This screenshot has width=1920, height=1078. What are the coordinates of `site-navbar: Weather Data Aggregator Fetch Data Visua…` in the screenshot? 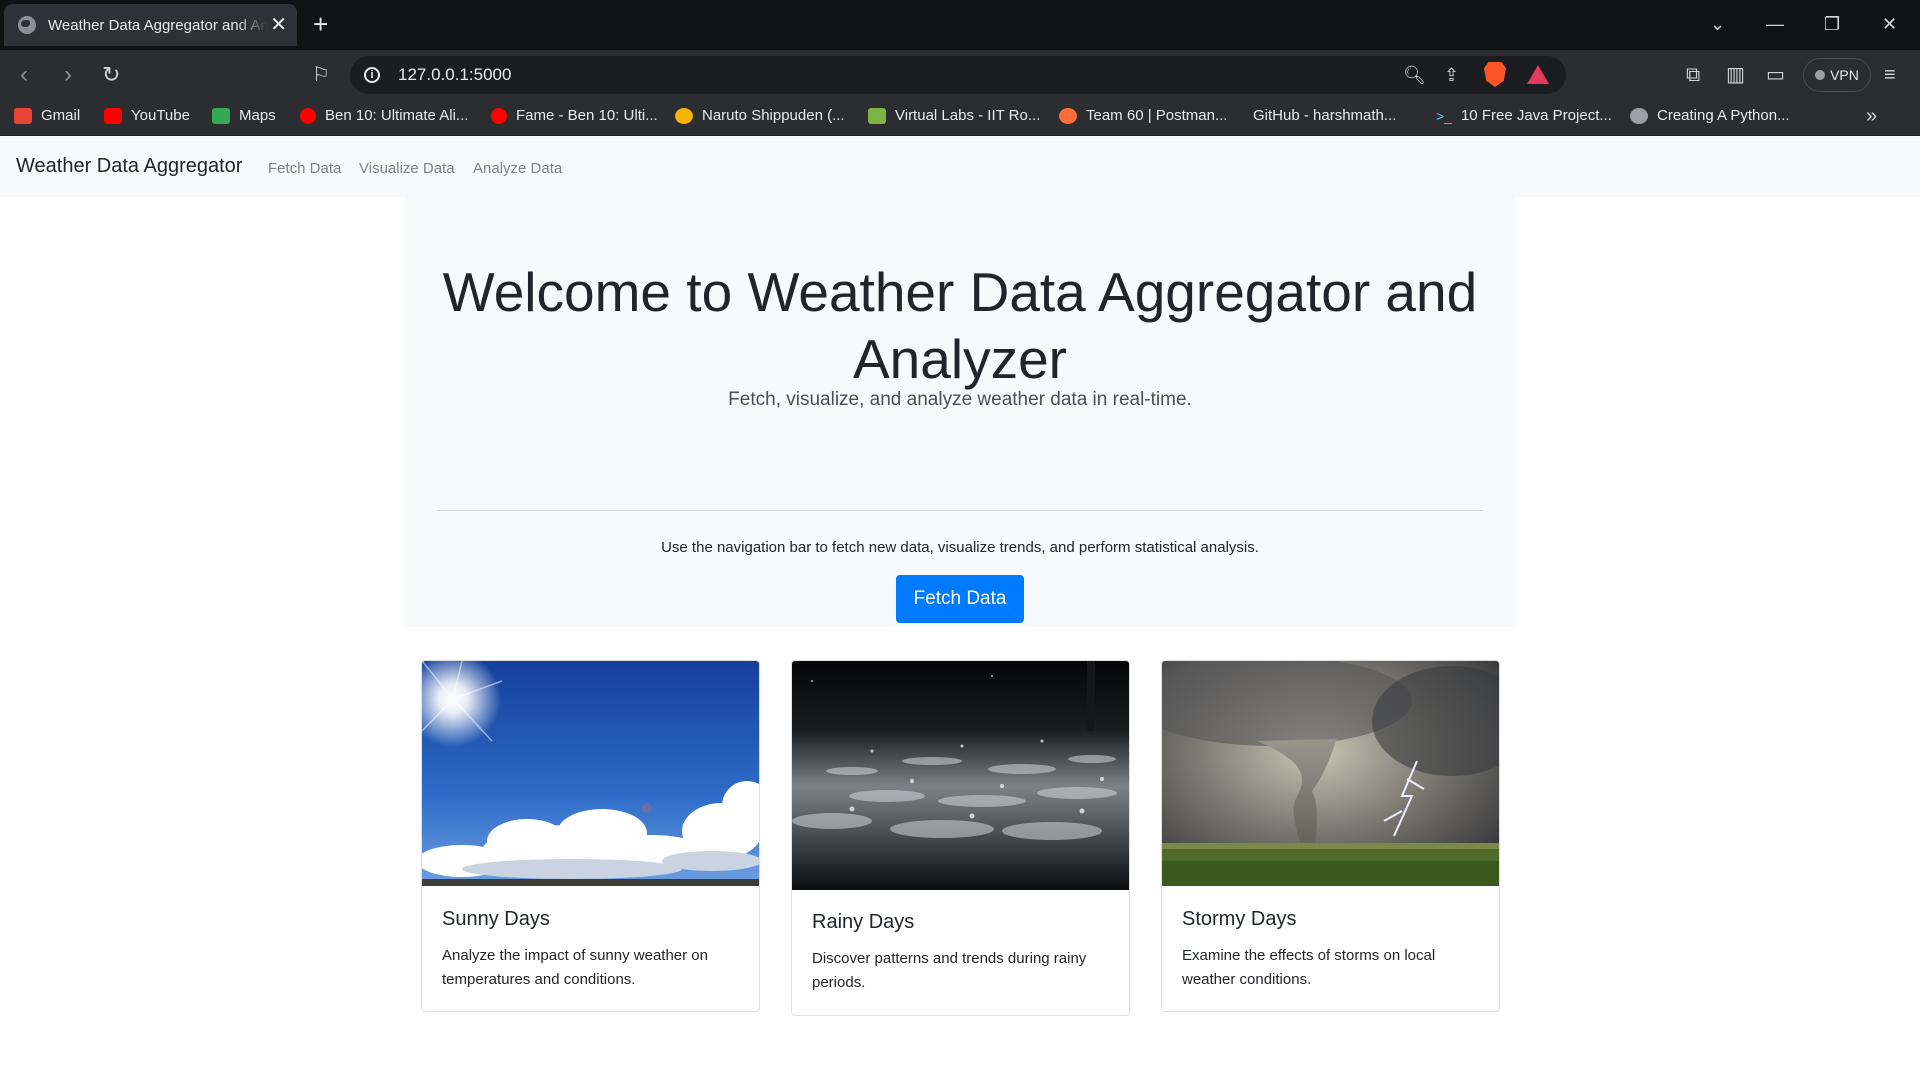 It's located at (960, 167).